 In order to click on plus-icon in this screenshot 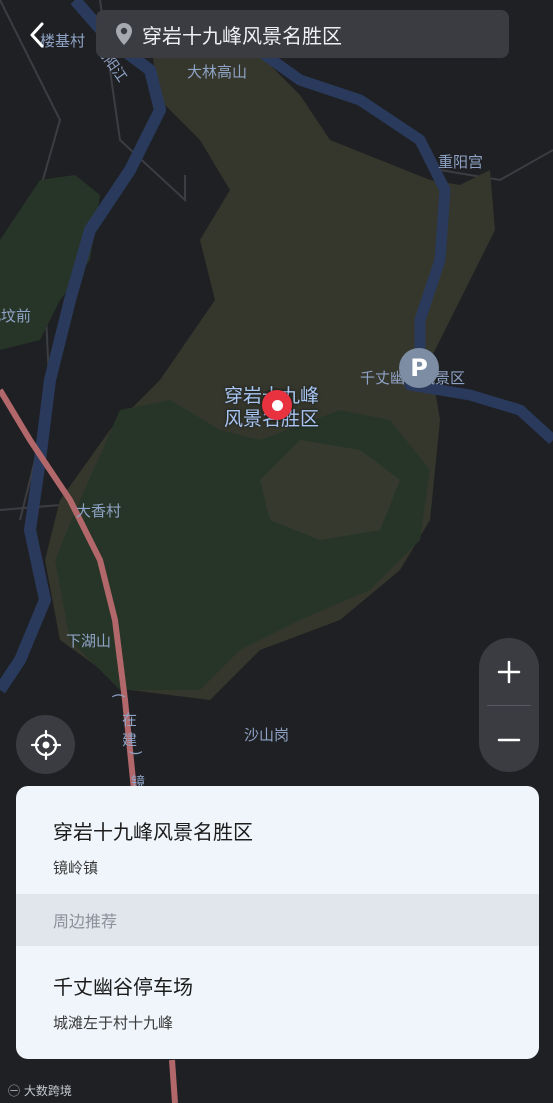, I will do `click(509, 671)`.